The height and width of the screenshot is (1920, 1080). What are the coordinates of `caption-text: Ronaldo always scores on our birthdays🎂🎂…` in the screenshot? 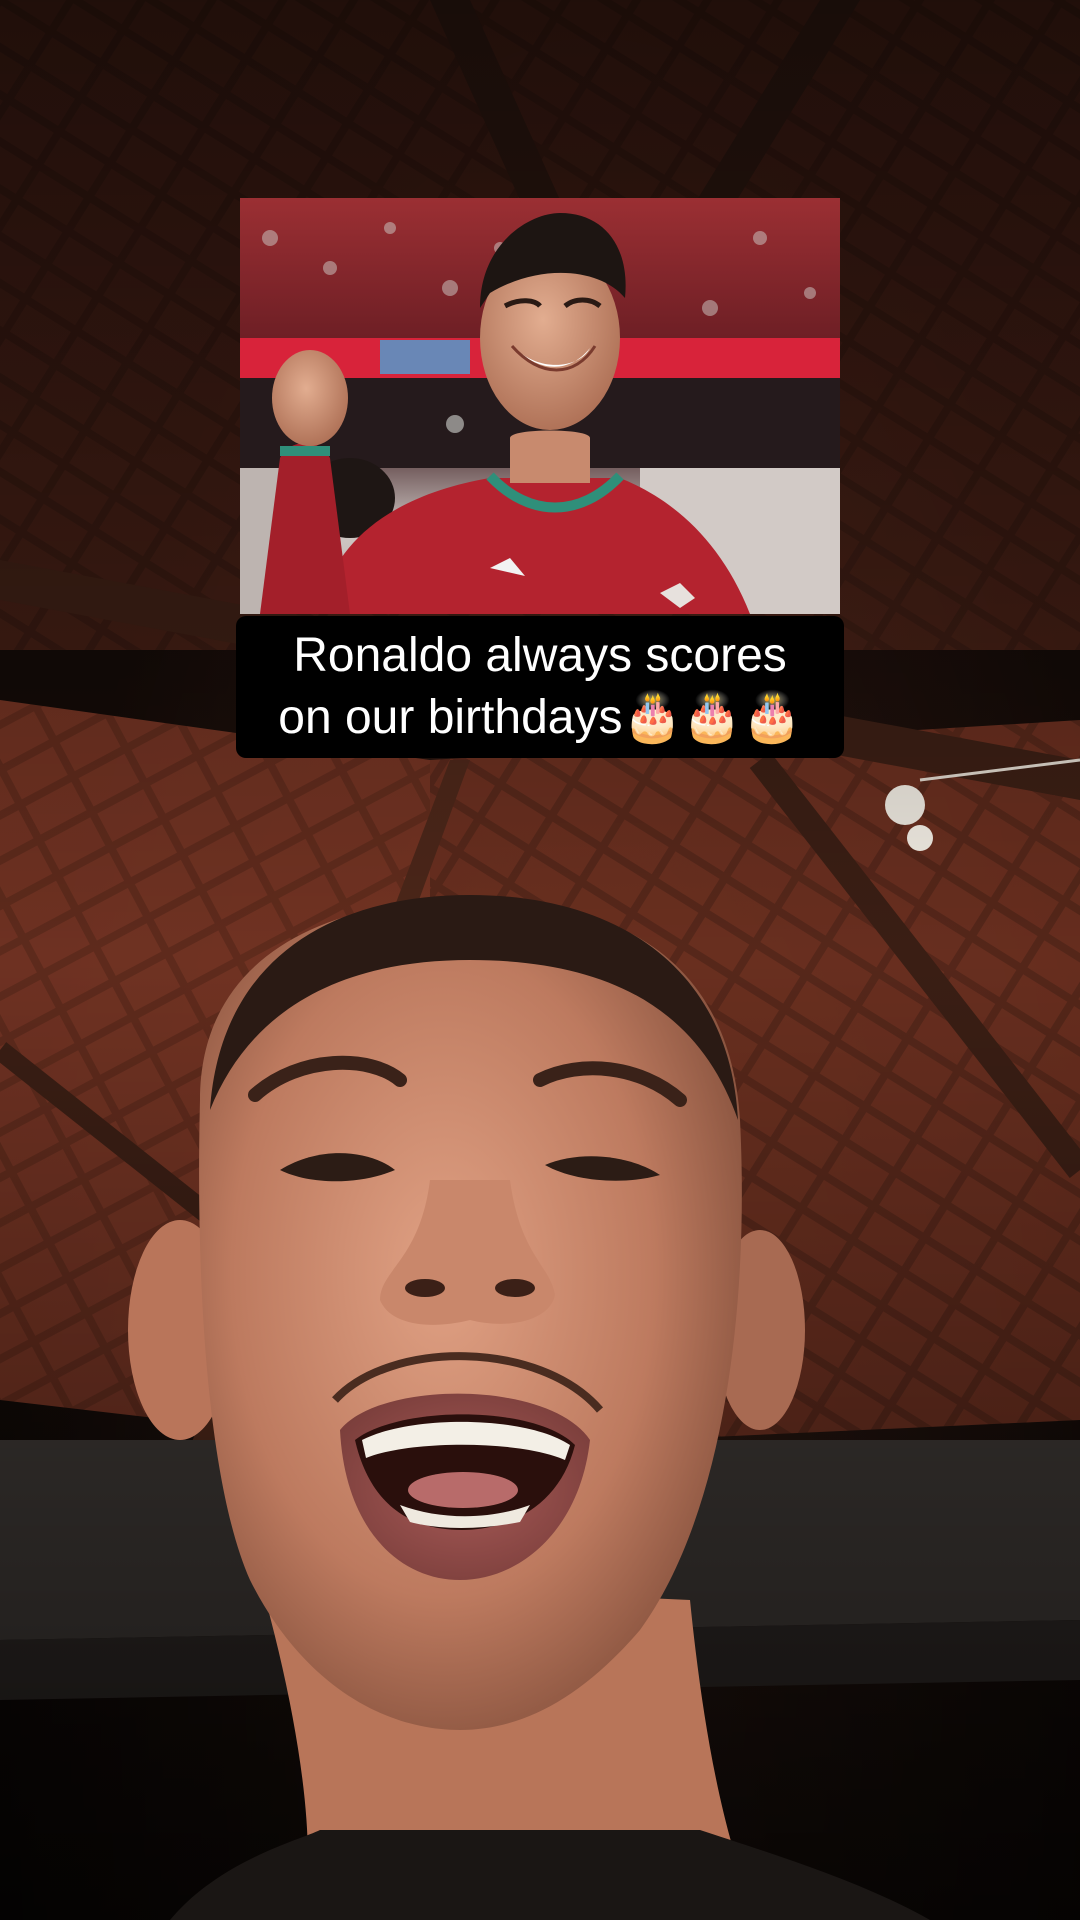 It's located at (540, 686).